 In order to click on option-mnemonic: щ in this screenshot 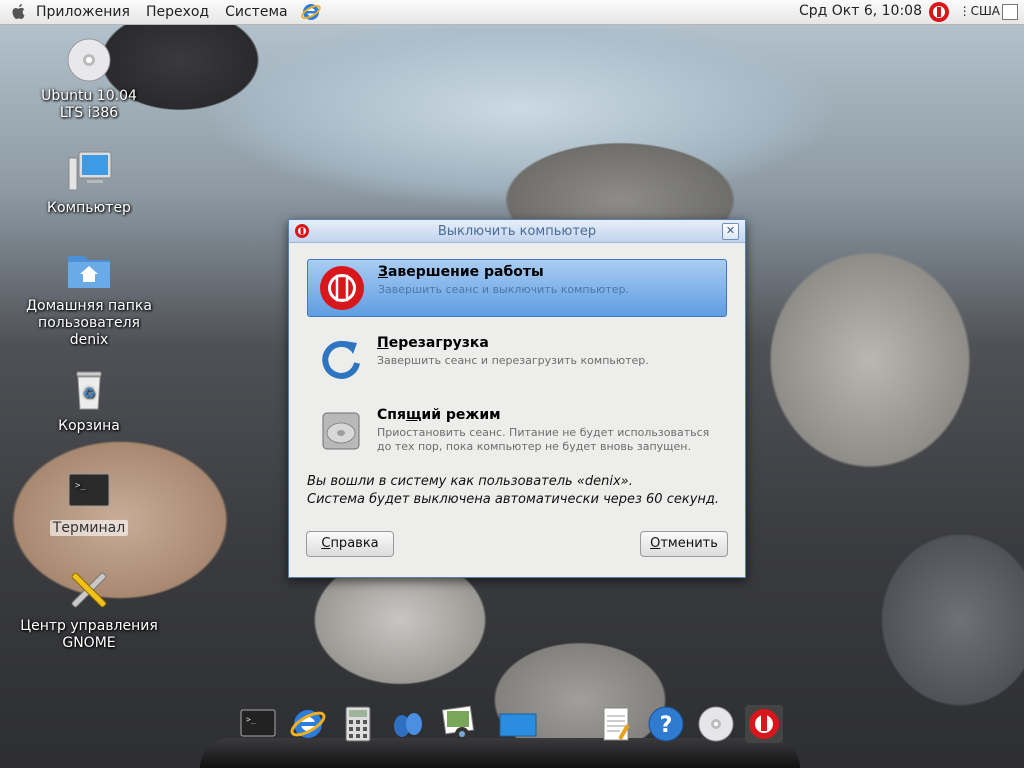, I will do `click(413, 415)`.